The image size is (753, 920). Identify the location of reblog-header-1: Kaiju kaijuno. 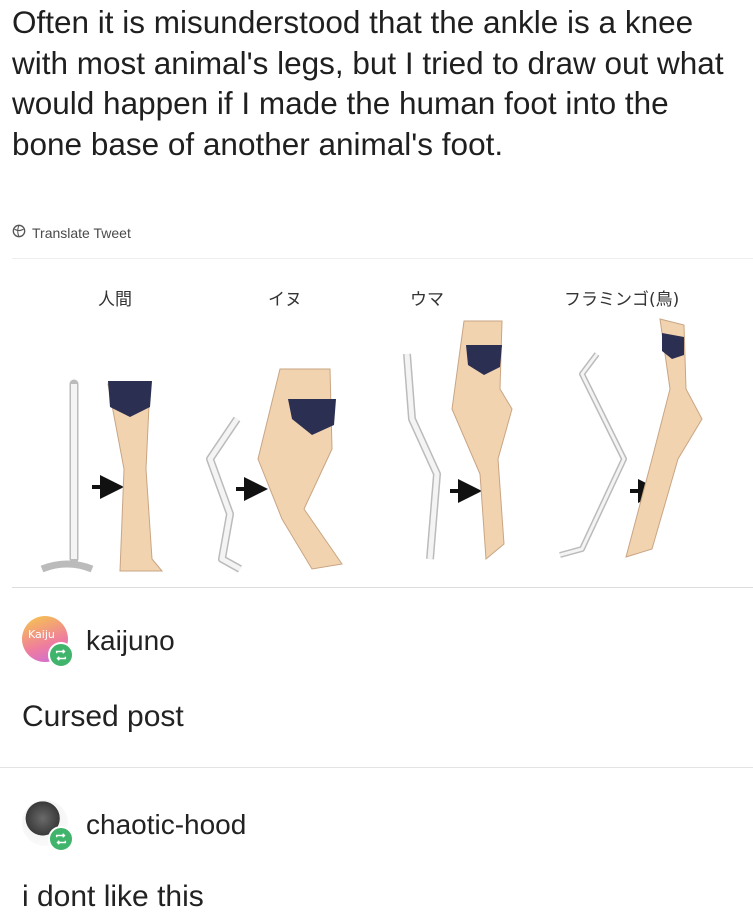
(98, 642).